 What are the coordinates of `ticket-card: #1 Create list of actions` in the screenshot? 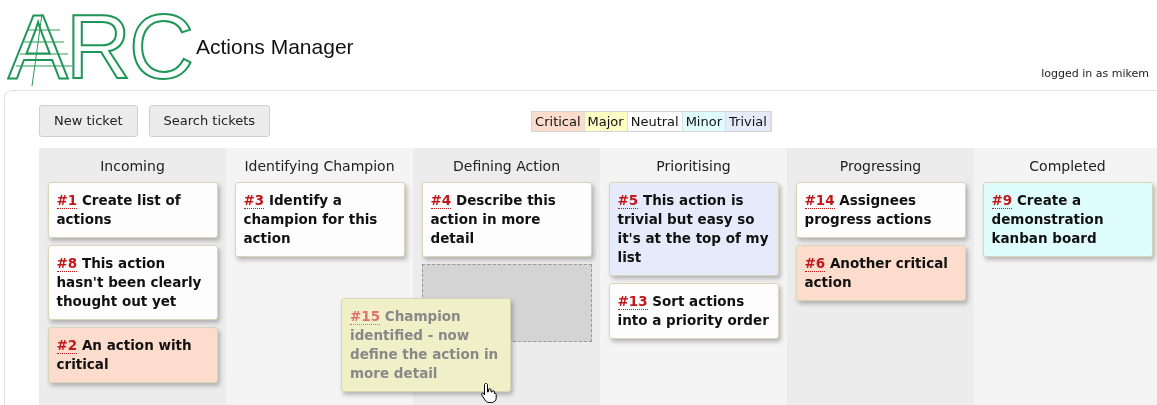 It's located at (132, 210).